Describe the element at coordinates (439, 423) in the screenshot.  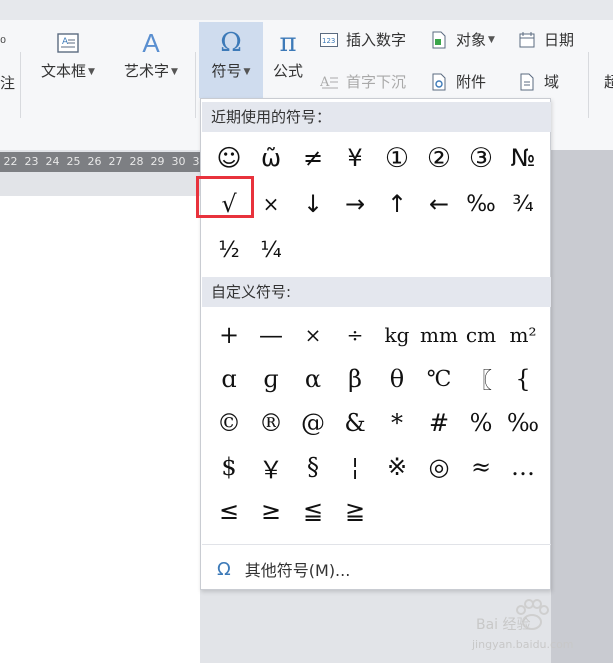
I see `symbol-cell: #` at that location.